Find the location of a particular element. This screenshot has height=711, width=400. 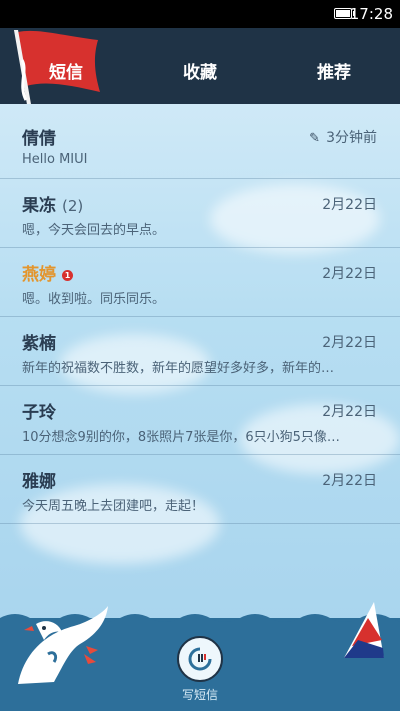

contact-name: 倩倩 is located at coordinates (39, 139).